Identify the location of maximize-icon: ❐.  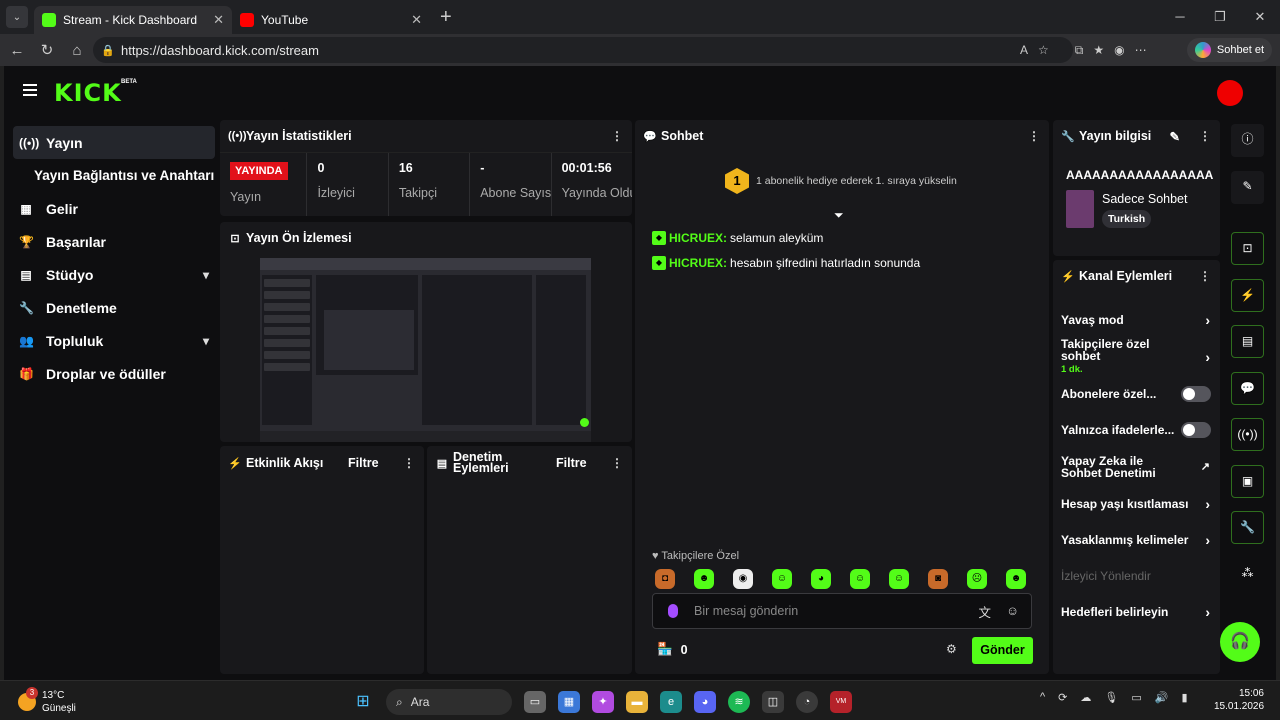
(1220, 17).